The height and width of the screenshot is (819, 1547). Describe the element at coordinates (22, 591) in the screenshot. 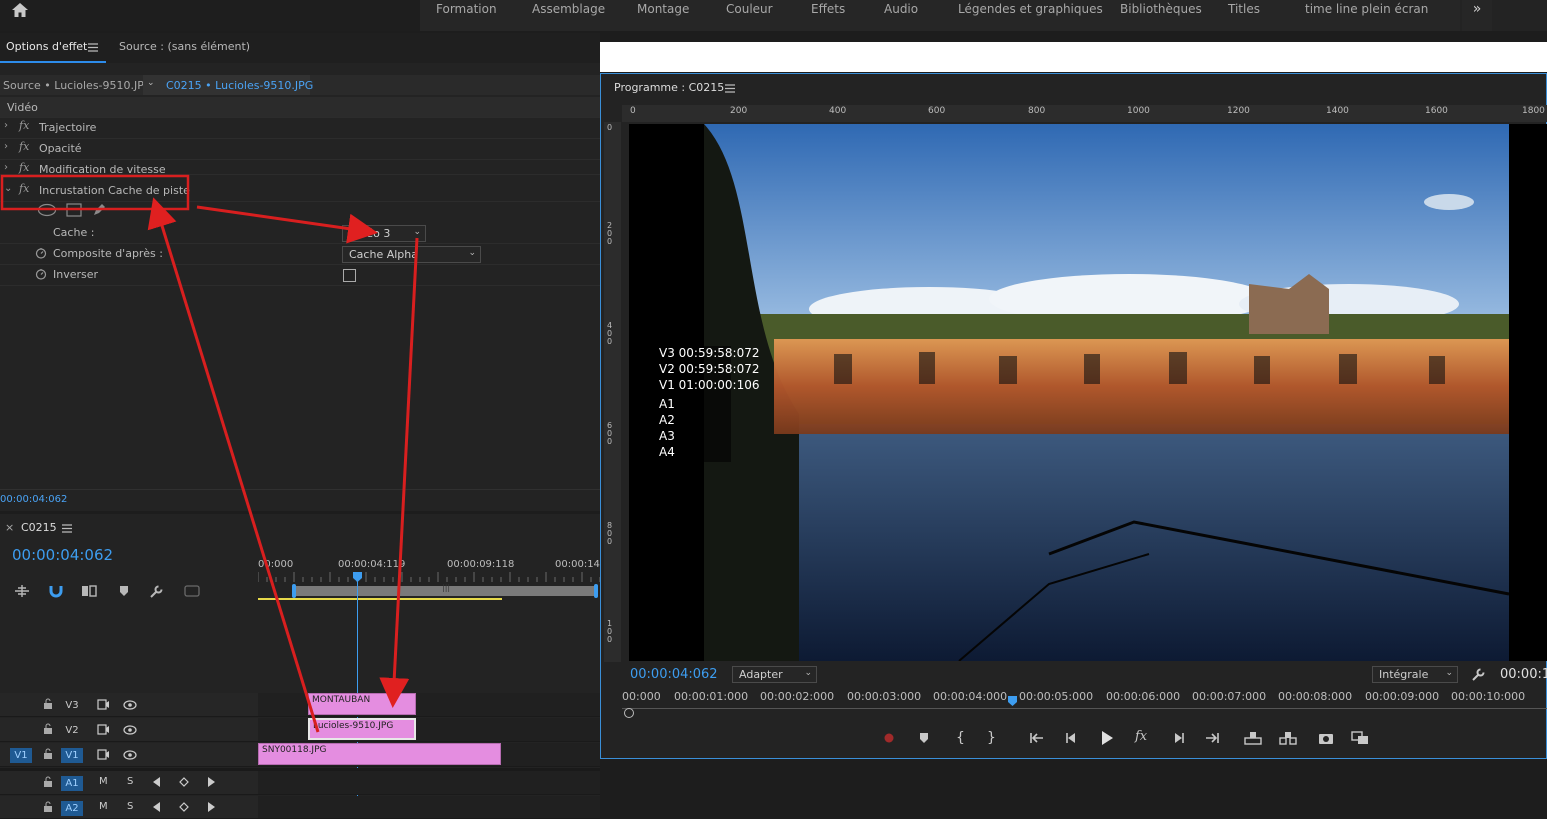

I see `nest-icon` at that location.